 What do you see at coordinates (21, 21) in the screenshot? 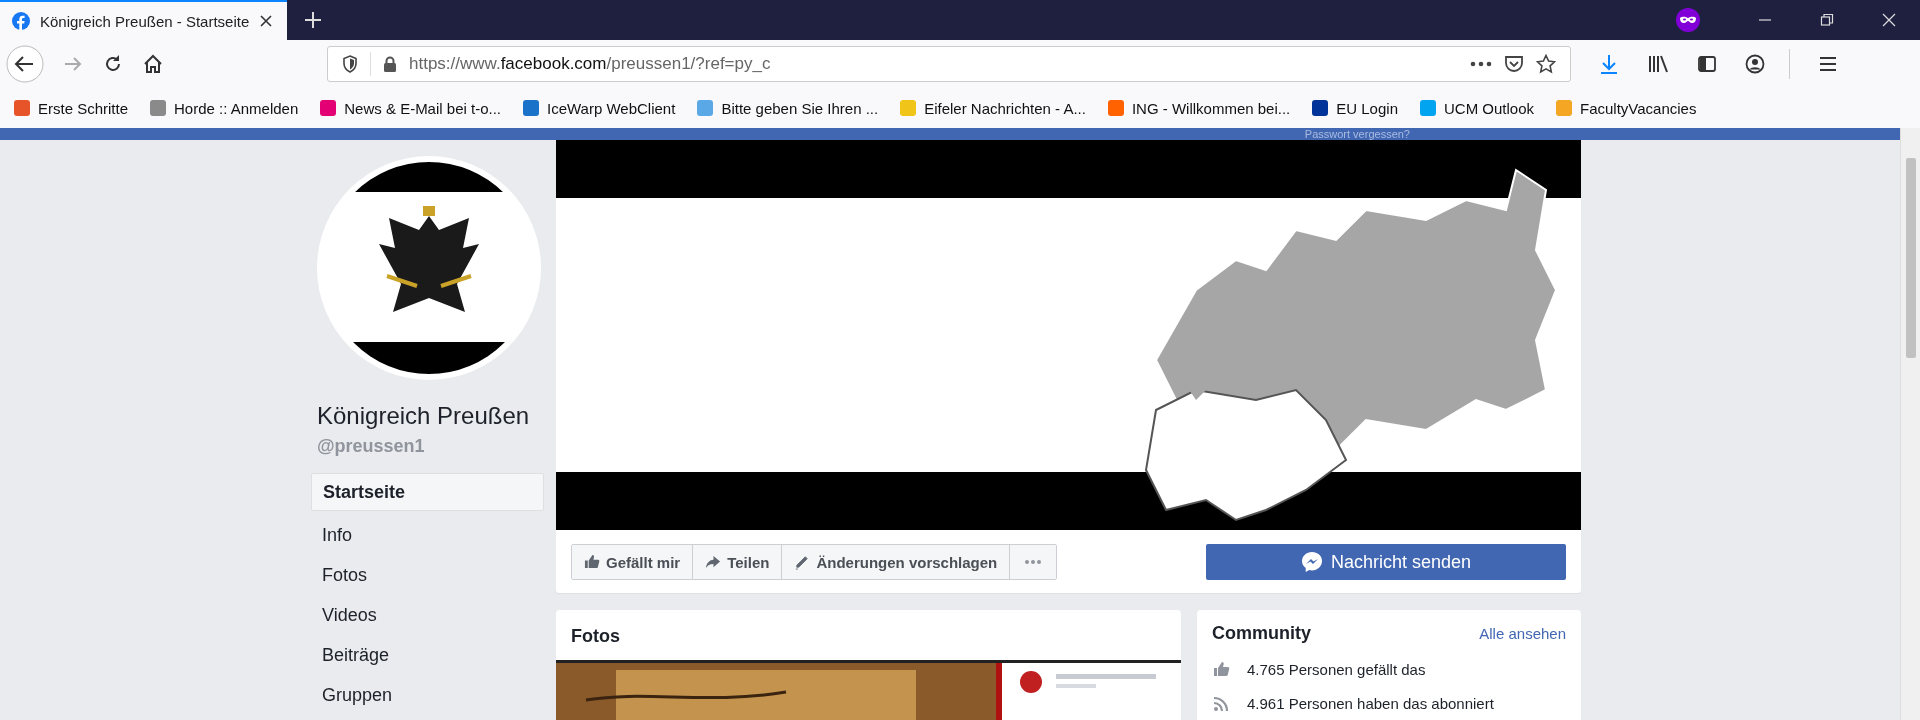
I see `facebook-icon` at bounding box center [21, 21].